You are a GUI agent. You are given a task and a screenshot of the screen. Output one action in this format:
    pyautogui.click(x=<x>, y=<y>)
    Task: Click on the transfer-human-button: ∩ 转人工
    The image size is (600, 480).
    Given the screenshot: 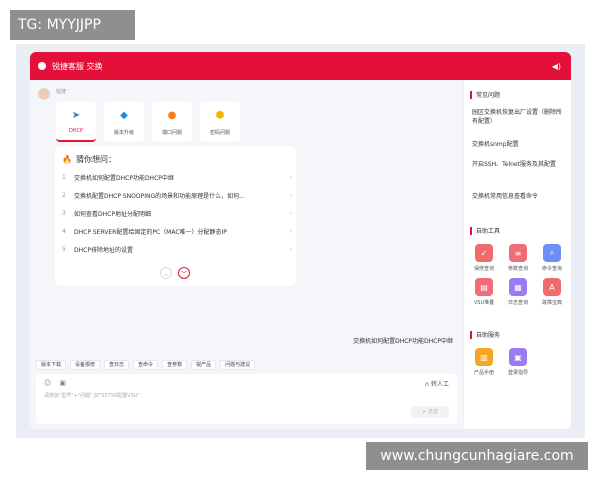 What is the action you would take?
    pyautogui.click(x=437, y=383)
    